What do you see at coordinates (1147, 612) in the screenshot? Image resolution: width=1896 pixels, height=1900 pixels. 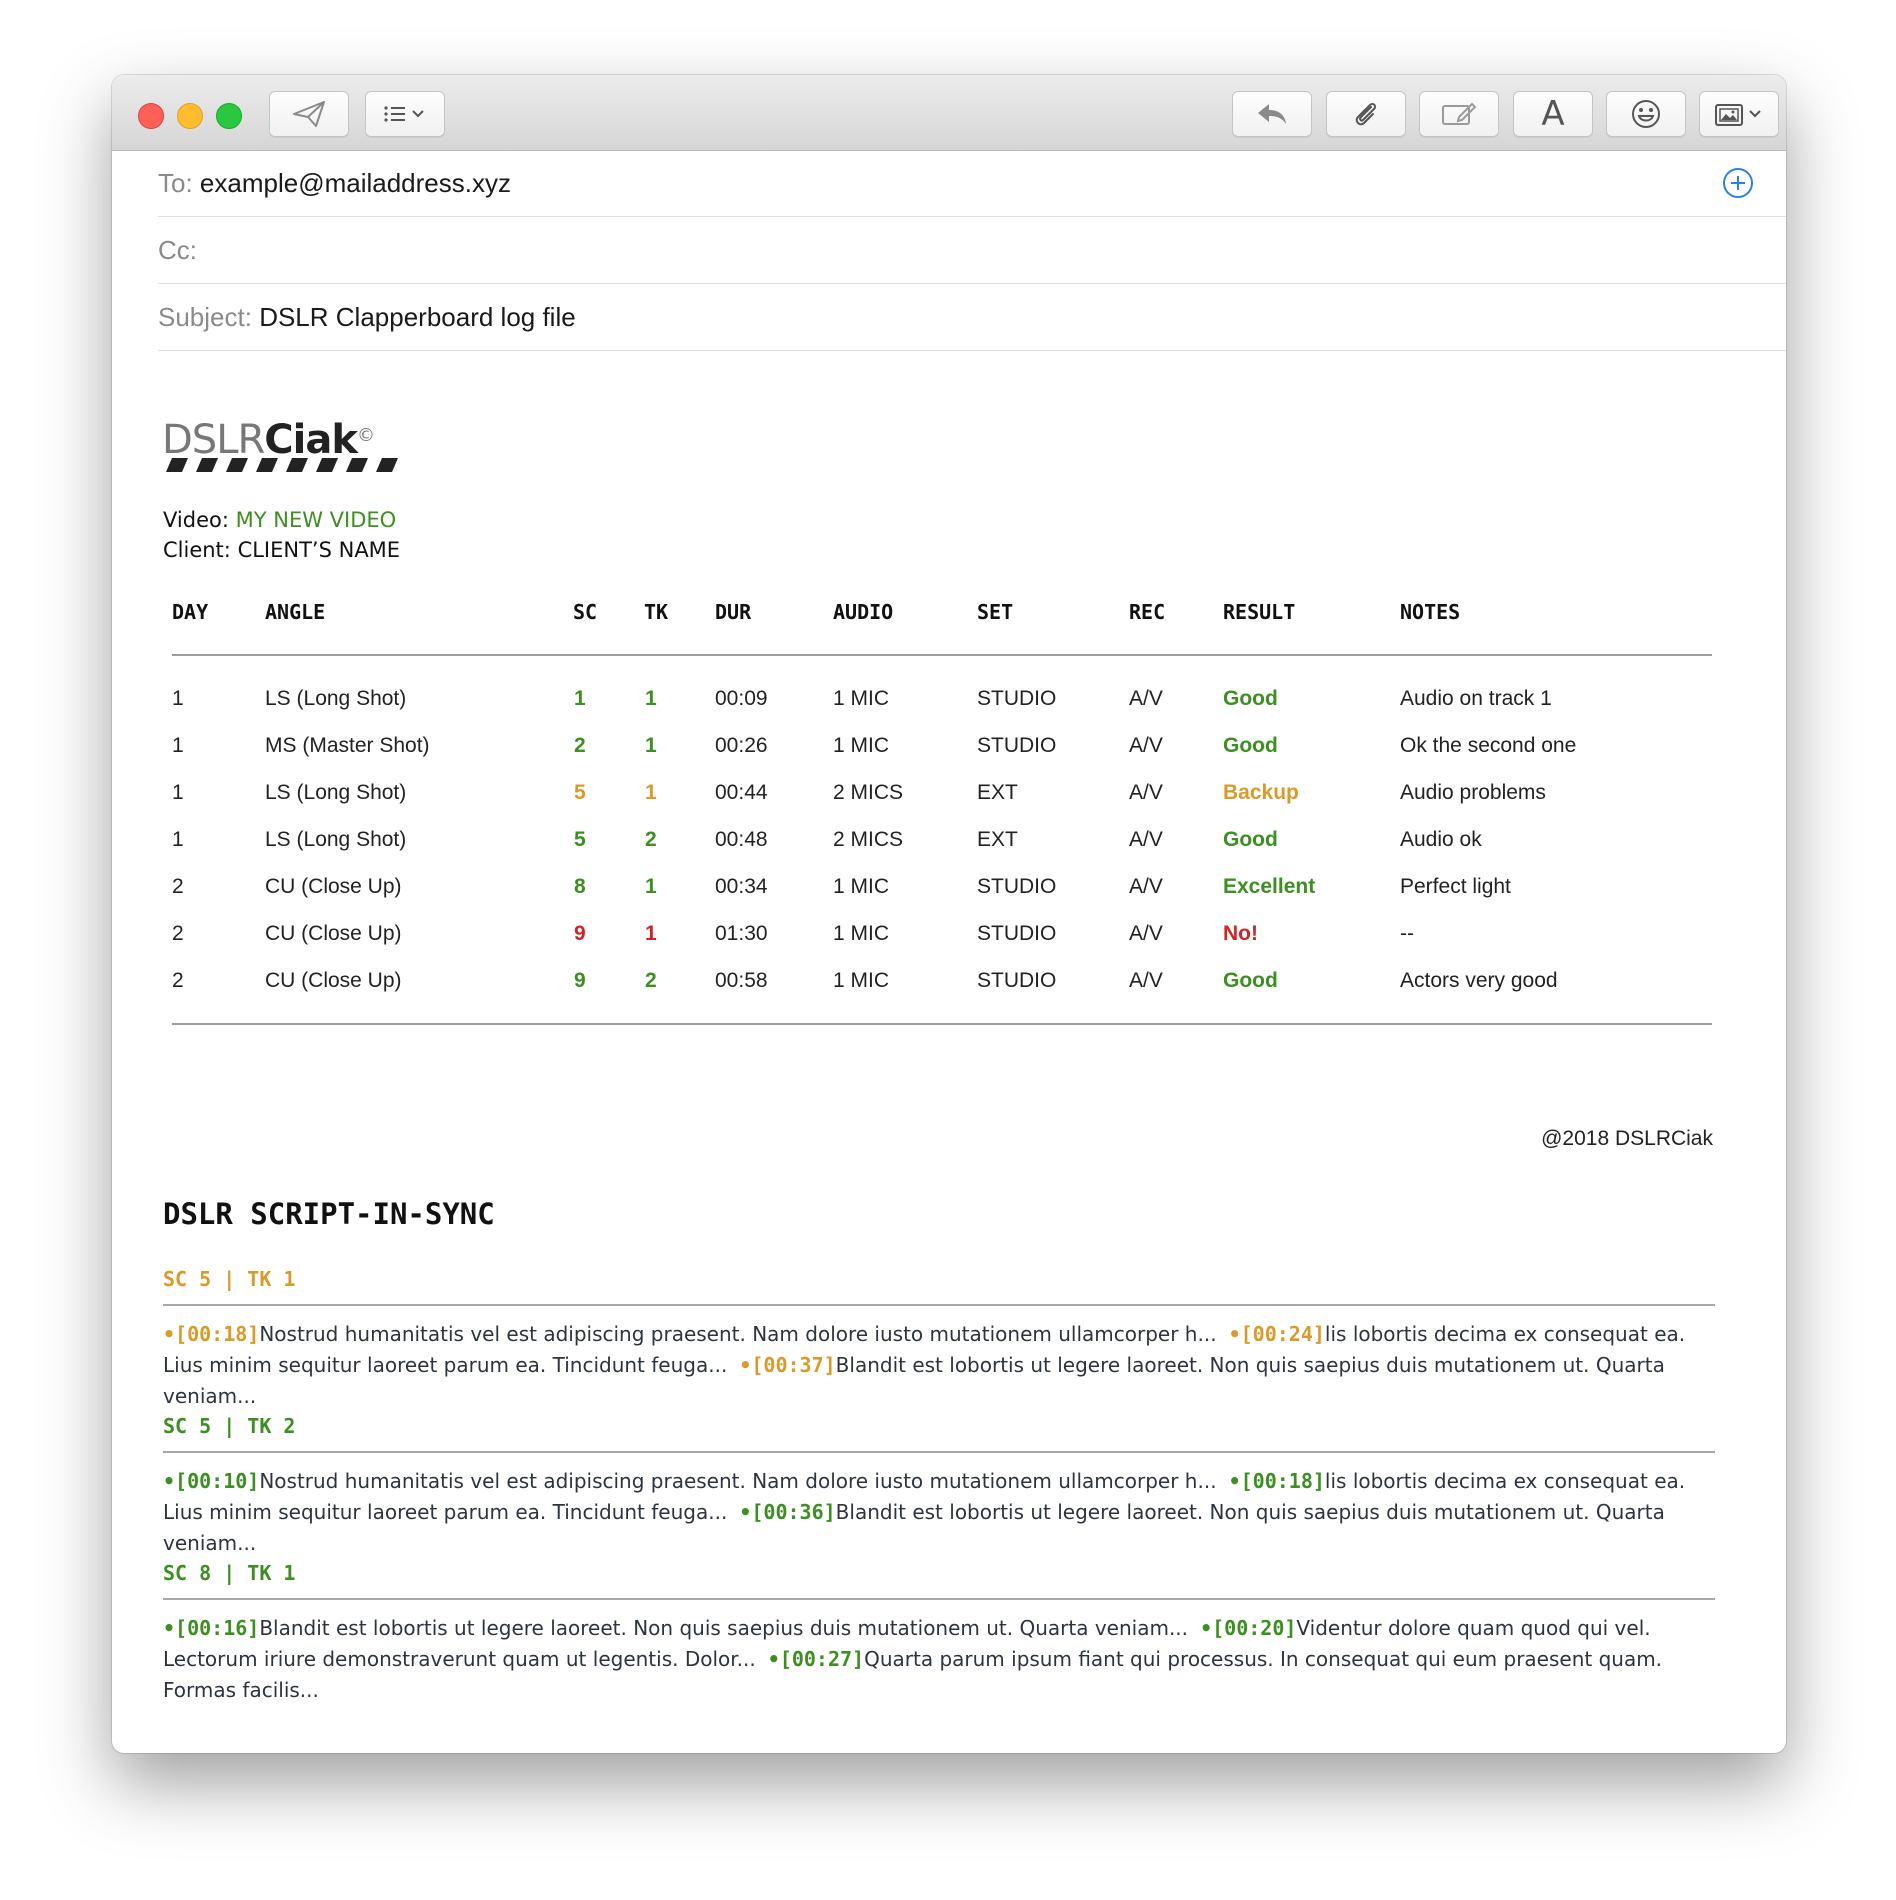 I see `col-header-rec: REC` at bounding box center [1147, 612].